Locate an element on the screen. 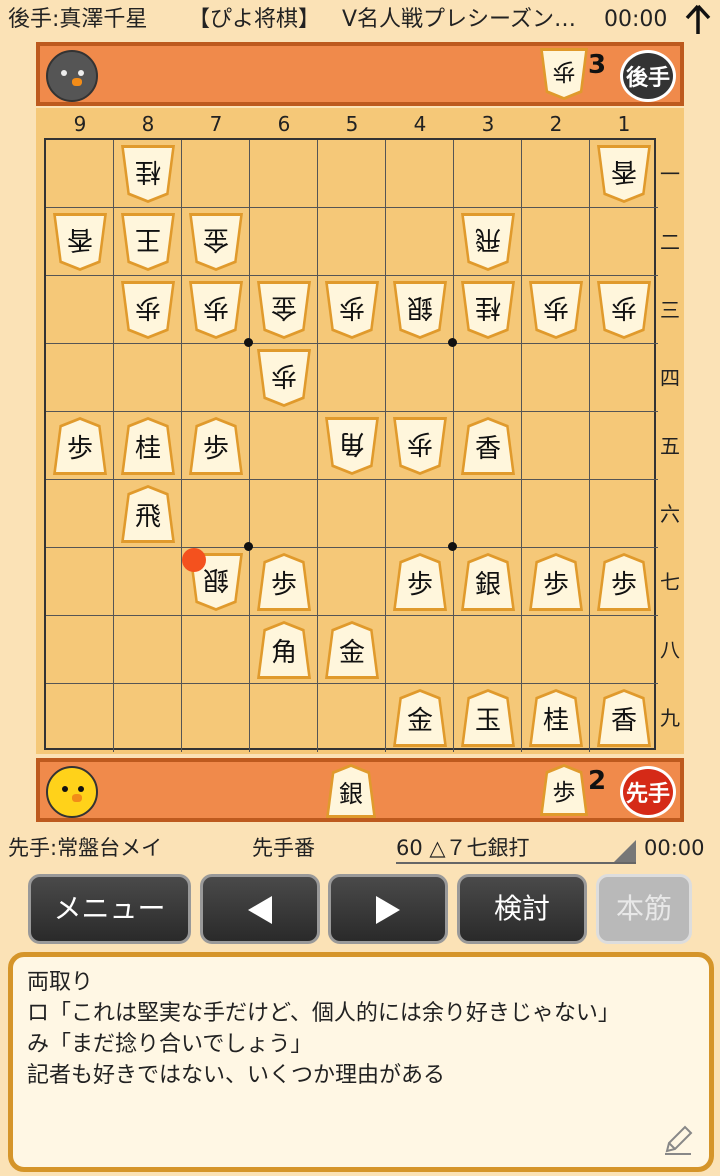 This screenshot has height=1176, width=720. file-label: 6 is located at coordinates (284, 124).